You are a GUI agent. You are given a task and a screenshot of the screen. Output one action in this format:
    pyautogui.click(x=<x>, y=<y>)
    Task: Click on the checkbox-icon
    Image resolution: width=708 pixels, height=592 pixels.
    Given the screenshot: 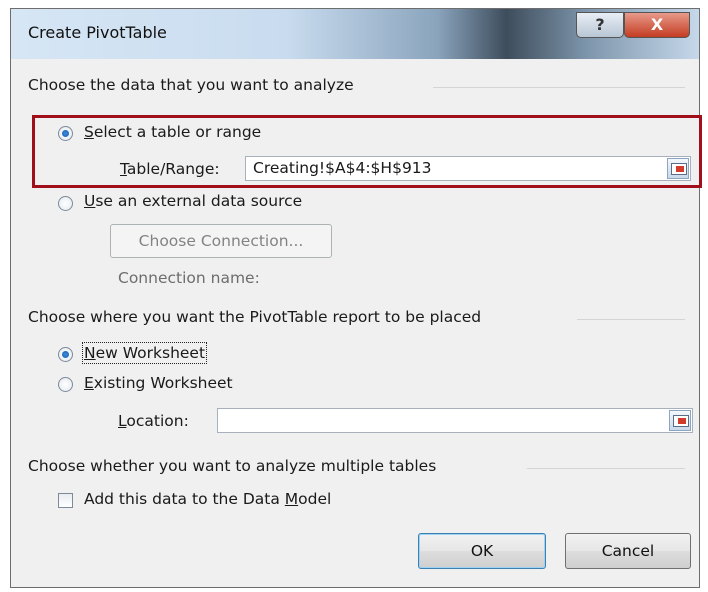 What is the action you would take?
    pyautogui.click(x=65, y=500)
    